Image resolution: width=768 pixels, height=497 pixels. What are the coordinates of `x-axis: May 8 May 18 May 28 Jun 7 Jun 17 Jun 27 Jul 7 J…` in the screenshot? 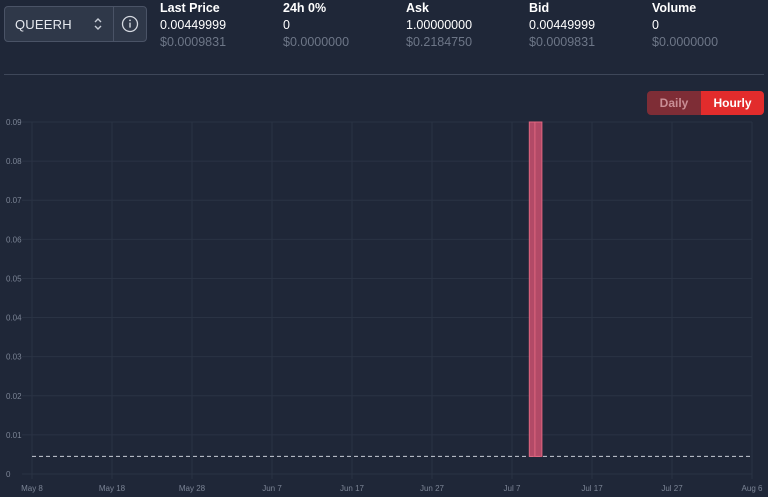 It's located at (392, 488).